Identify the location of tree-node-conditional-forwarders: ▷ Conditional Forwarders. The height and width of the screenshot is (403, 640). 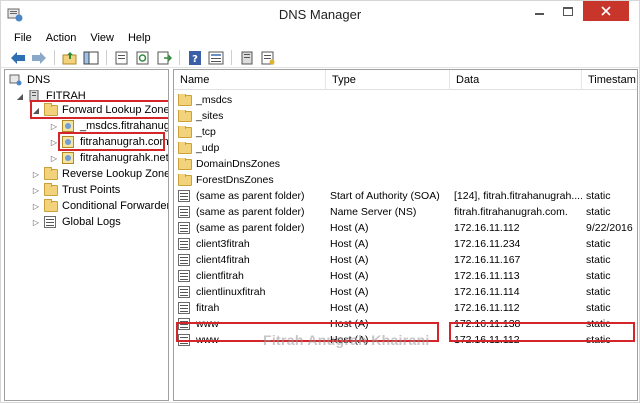
(100, 206).